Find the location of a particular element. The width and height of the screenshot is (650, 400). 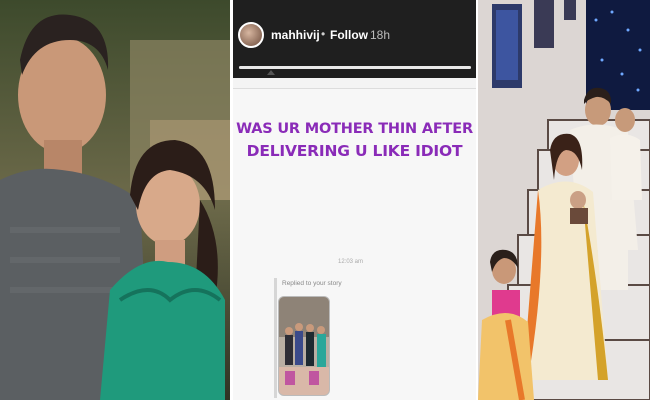

story-progress-fill is located at coordinates (355, 67).